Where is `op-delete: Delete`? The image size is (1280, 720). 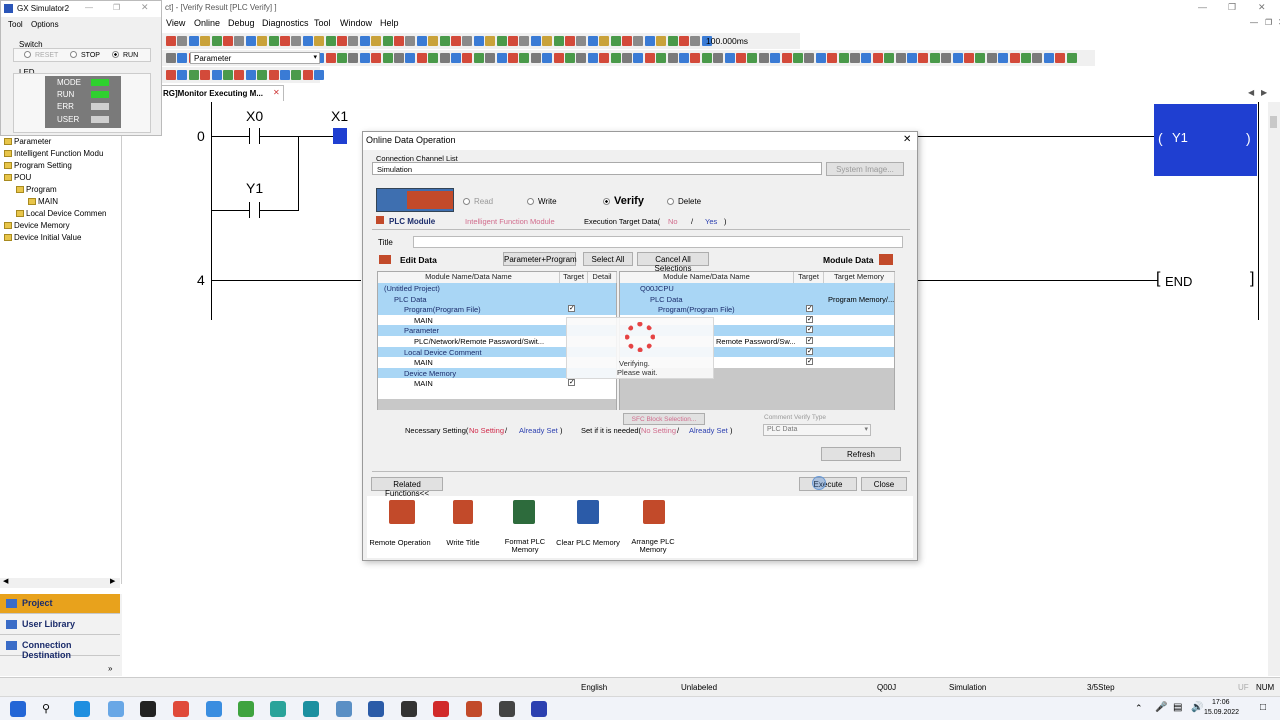 op-delete: Delete is located at coordinates (684, 201).